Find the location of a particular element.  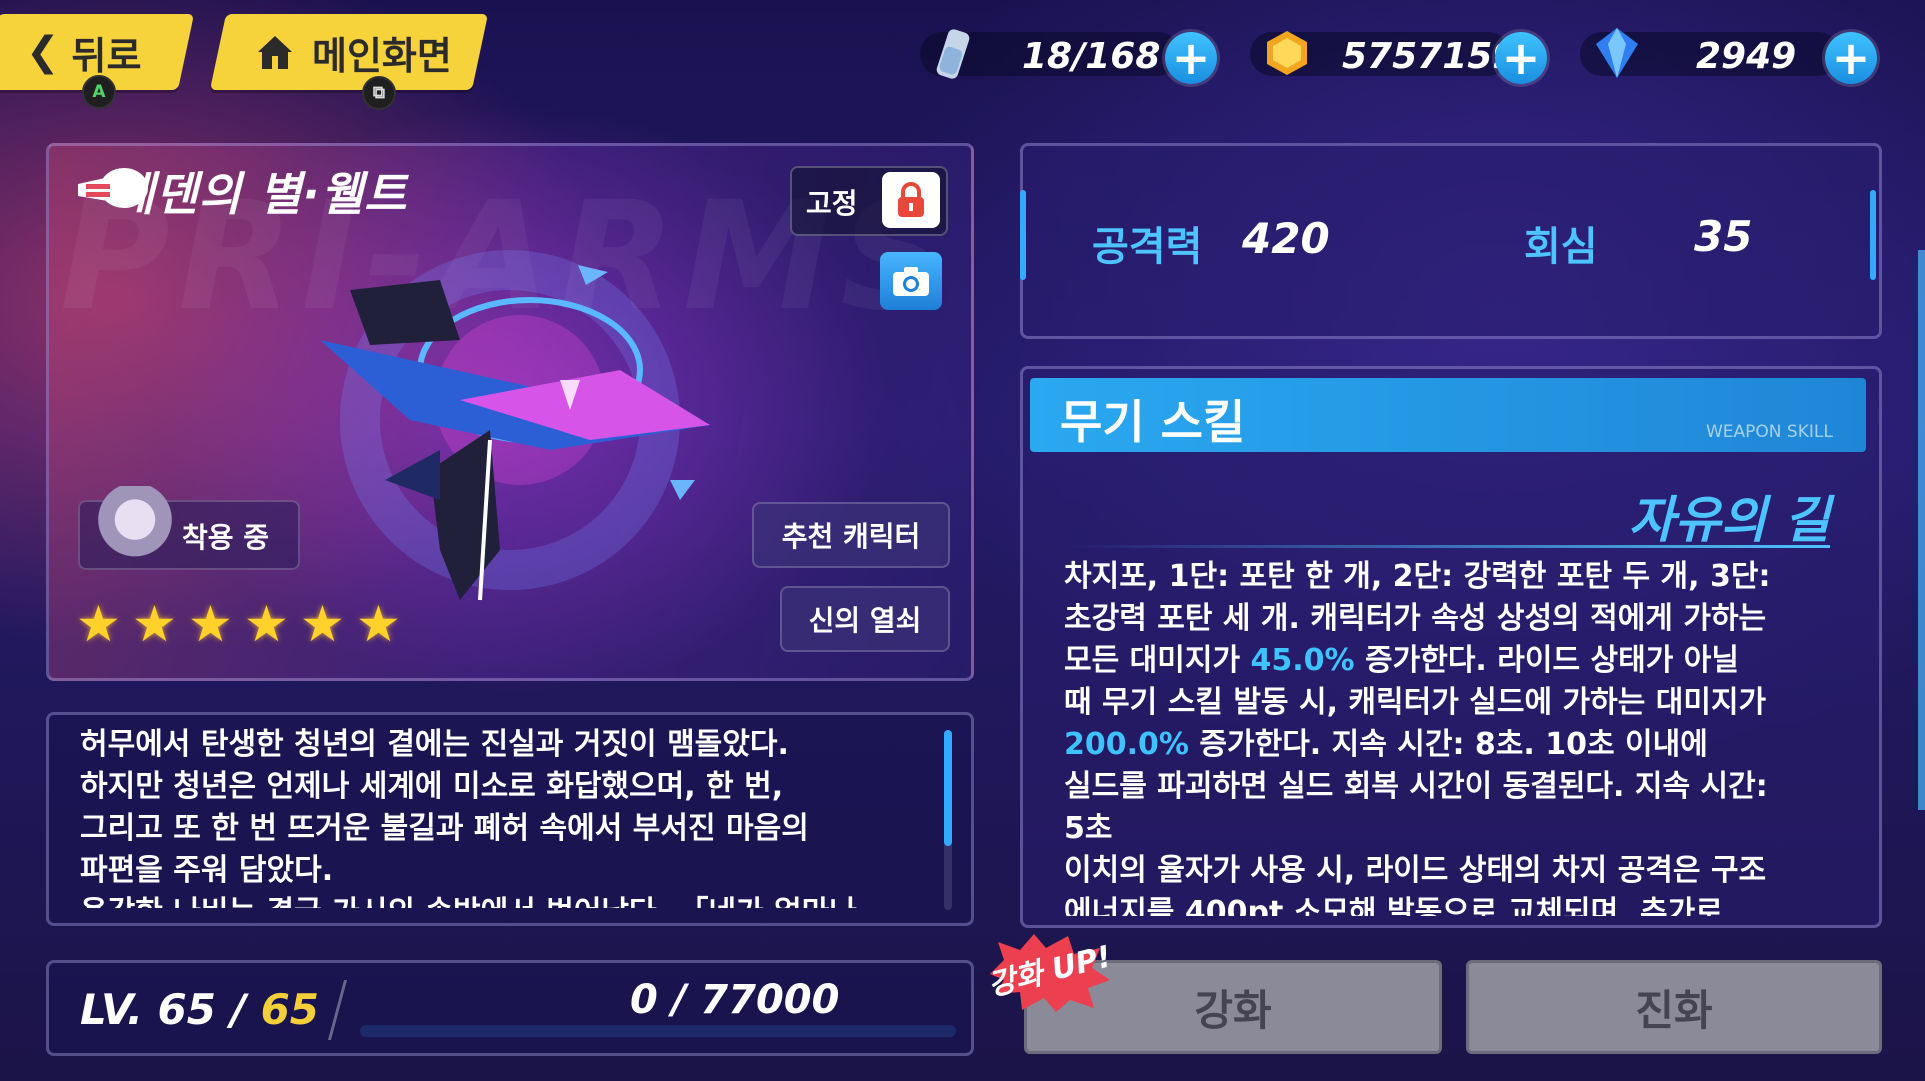

stamina-vial-icon is located at coordinates (953, 54).